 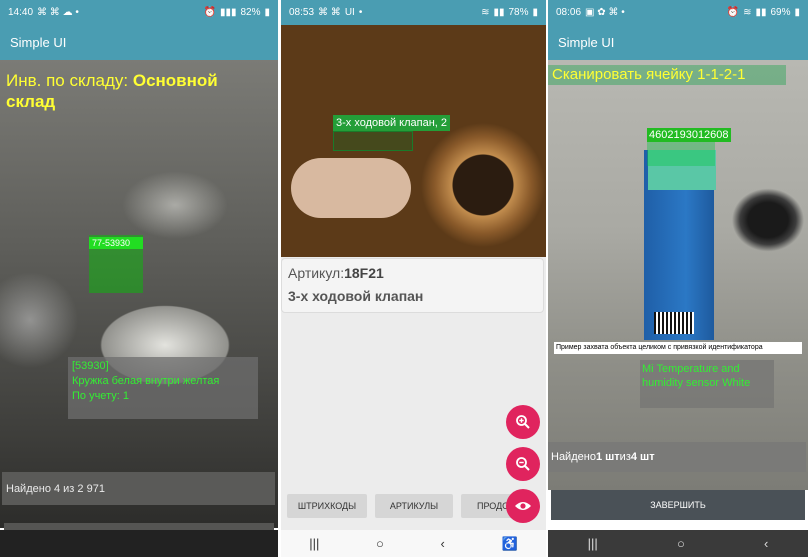 What do you see at coordinates (649, 74) in the screenshot?
I see `scan-title: Сканировать ячейку 1-1-2-1` at bounding box center [649, 74].